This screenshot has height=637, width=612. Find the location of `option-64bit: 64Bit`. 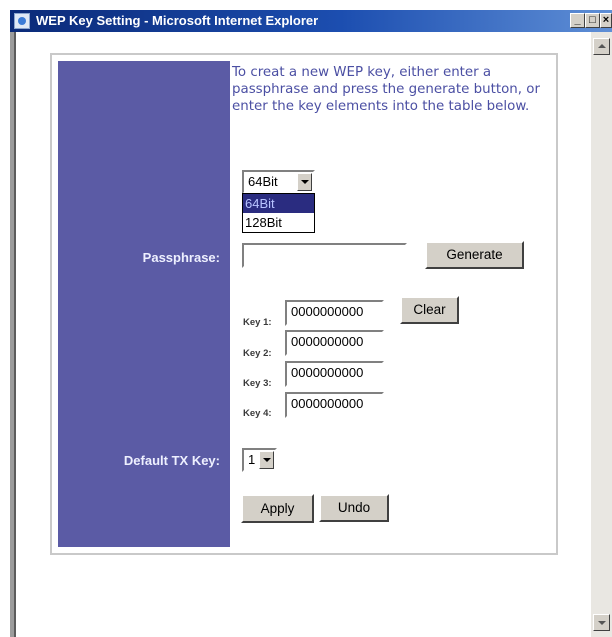

option-64bit: 64Bit is located at coordinates (278, 203).